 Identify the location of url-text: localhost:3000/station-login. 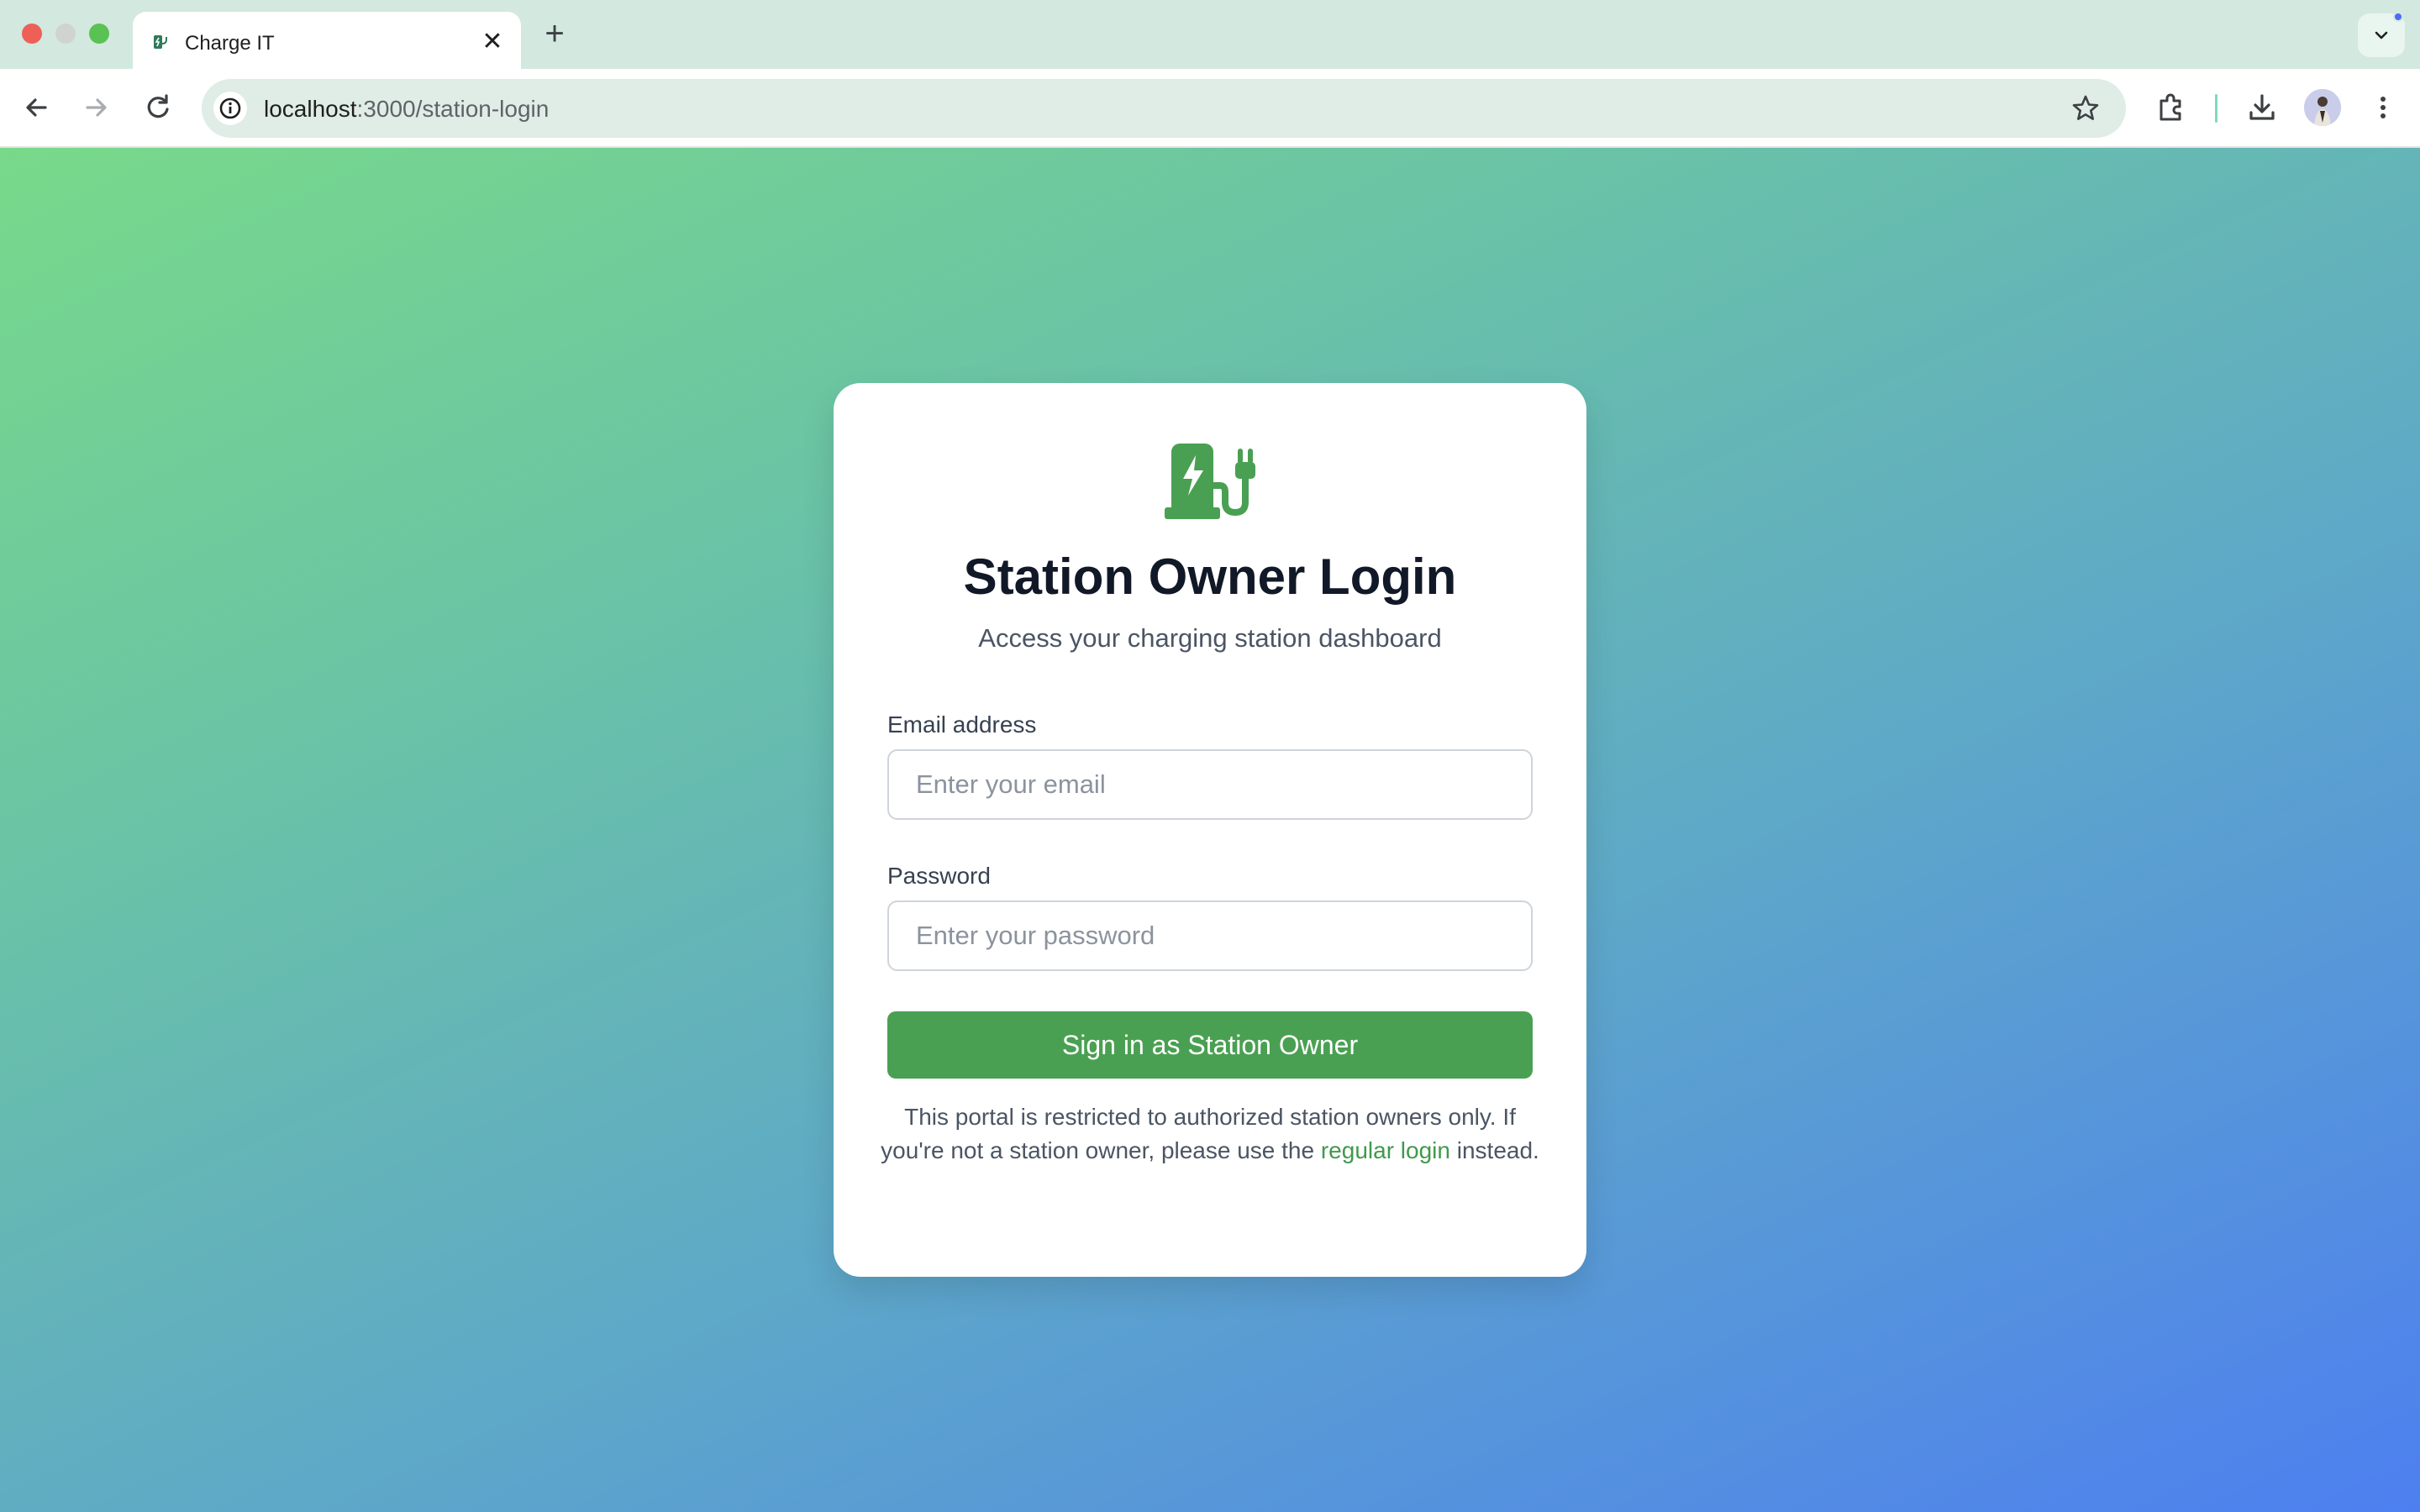
(406, 109).